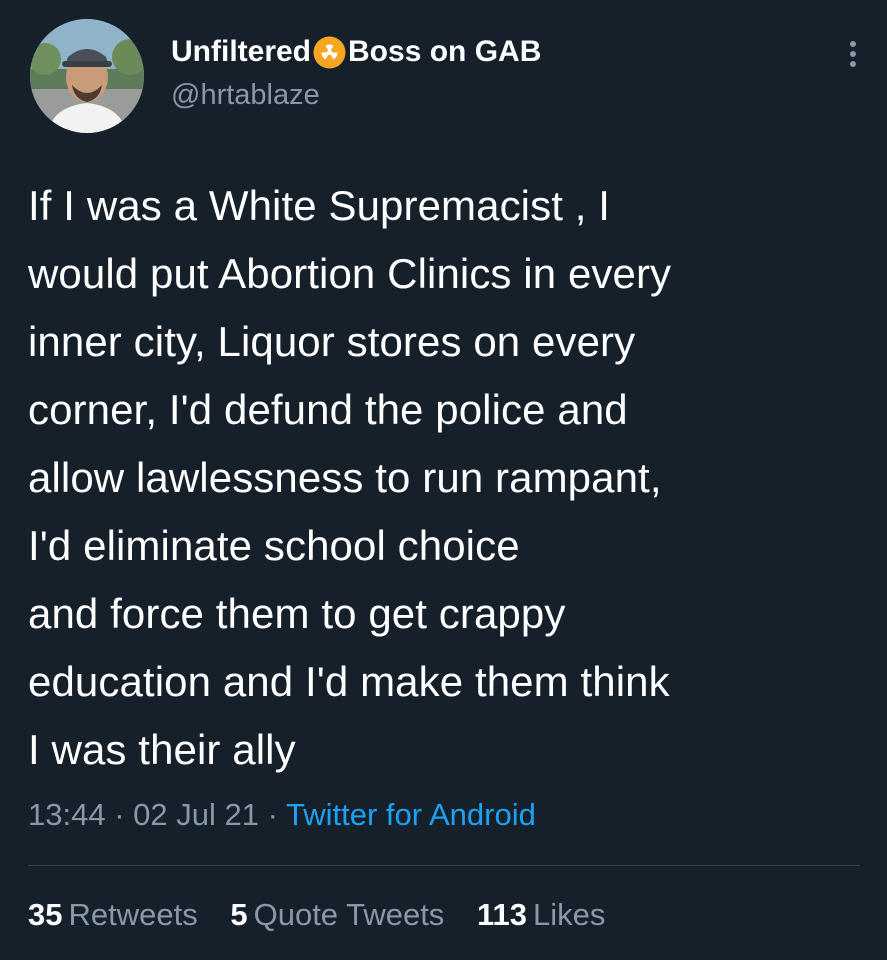  Describe the element at coordinates (297, 613) in the screenshot. I see `tweet-text-line: and force them to get crappy` at that location.